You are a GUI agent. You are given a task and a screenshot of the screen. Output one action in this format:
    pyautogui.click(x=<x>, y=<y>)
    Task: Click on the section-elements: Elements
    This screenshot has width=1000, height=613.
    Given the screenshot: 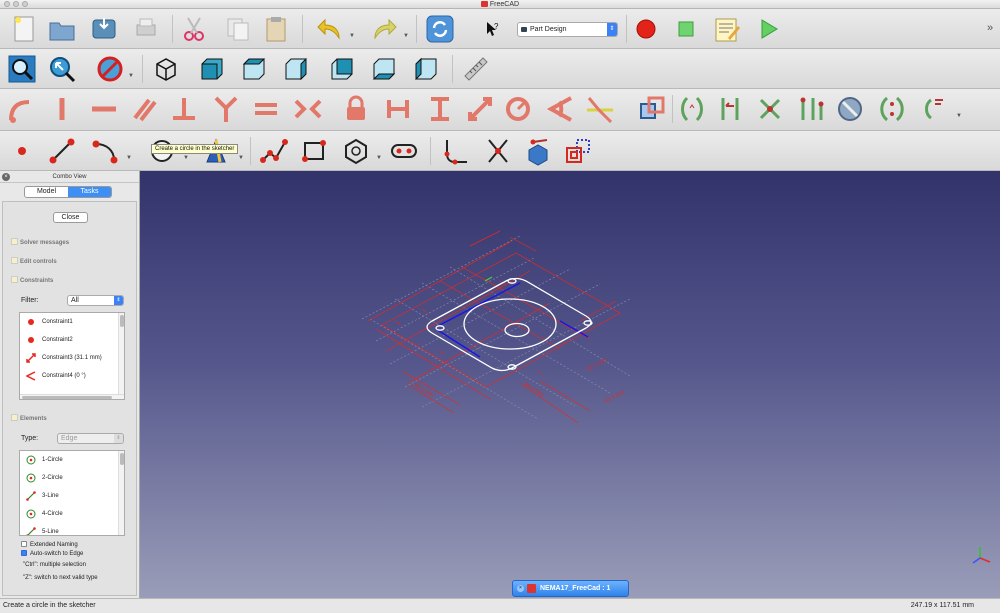 What is the action you would take?
    pyautogui.click(x=29, y=418)
    